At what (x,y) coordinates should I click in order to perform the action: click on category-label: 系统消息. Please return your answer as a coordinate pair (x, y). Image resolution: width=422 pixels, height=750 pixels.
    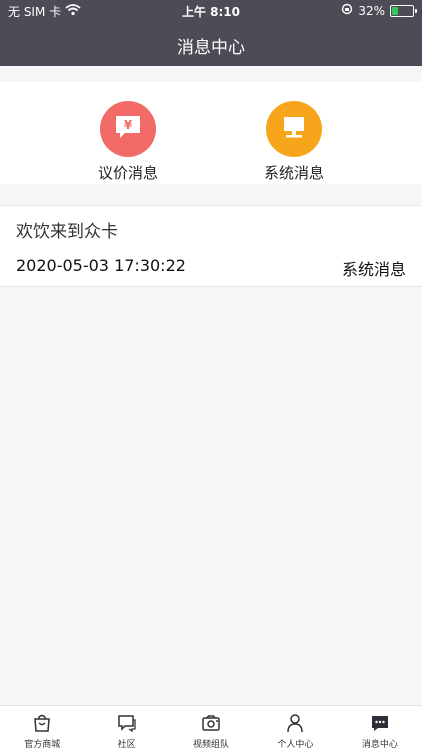
    Looking at the image, I should click on (293, 173).